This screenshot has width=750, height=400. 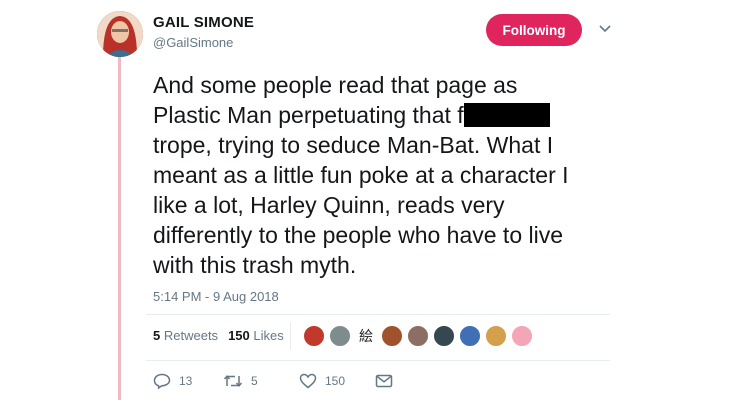 What do you see at coordinates (366, 336) in the screenshot?
I see `liker-avatar-3-icon: 絵` at bounding box center [366, 336].